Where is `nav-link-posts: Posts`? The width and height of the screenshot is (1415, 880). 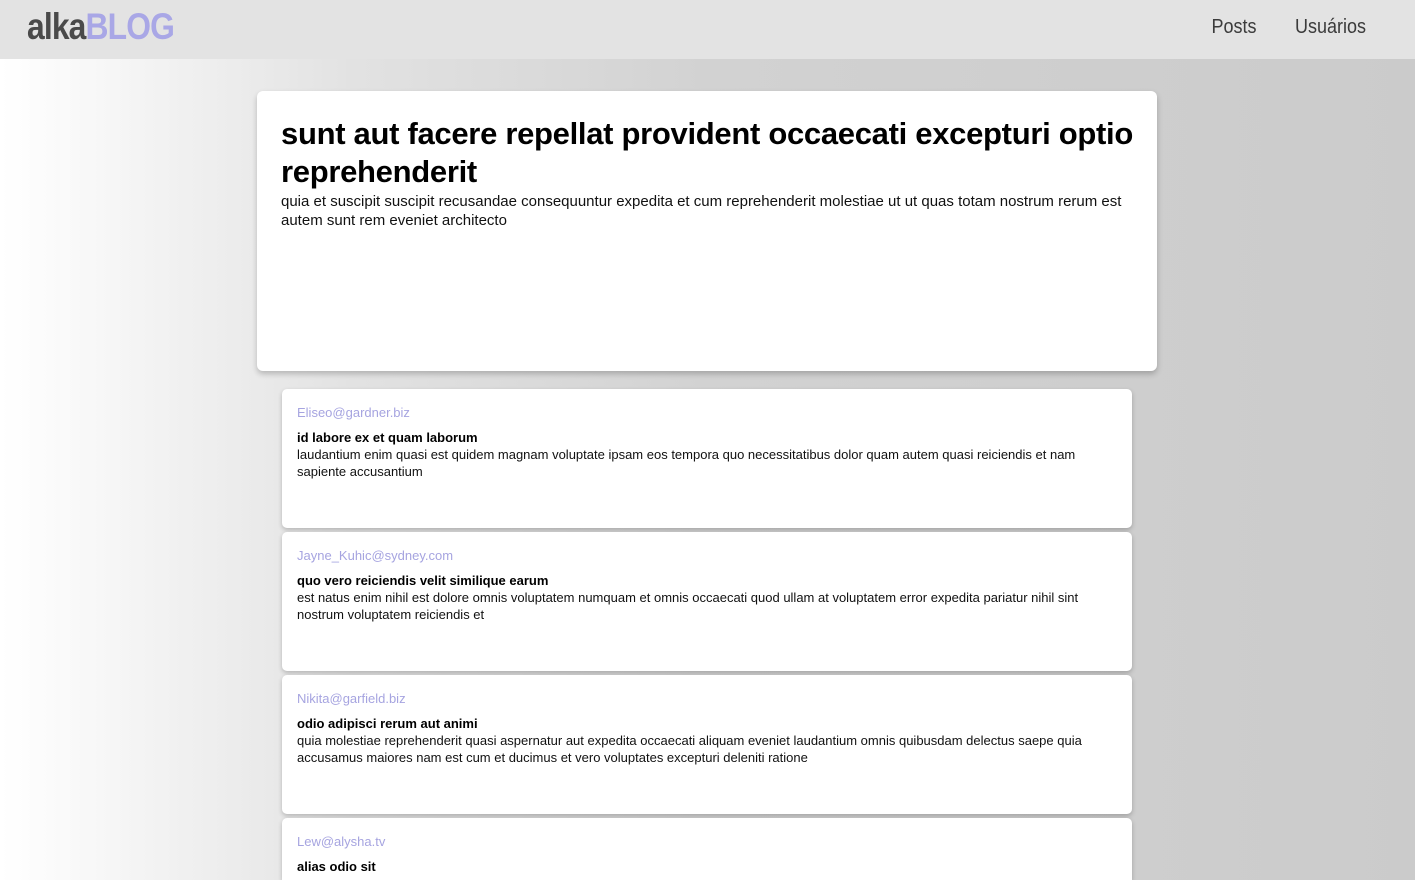 nav-link-posts: Posts is located at coordinates (1234, 27).